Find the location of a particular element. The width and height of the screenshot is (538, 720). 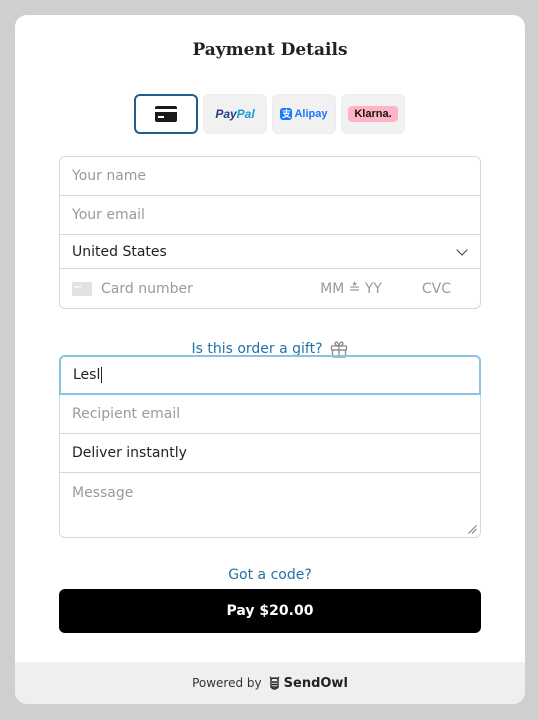

klarna-logo: Klarna. is located at coordinates (373, 114).